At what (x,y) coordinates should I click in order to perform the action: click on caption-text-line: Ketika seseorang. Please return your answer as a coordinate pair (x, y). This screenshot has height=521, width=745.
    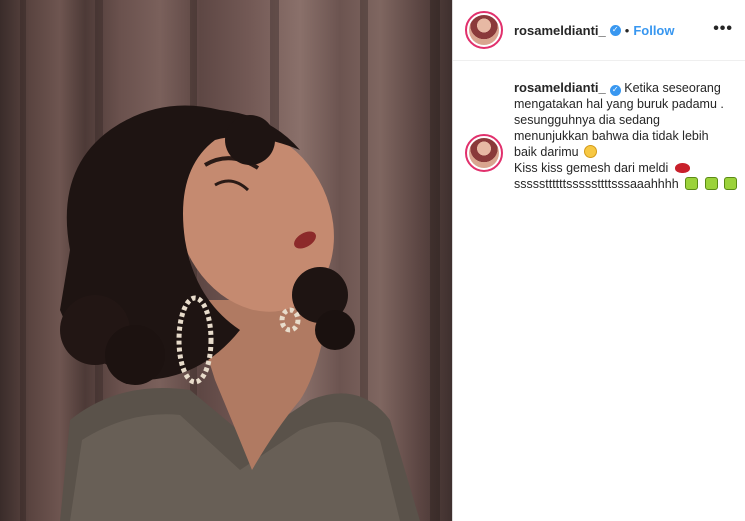
    Looking at the image, I should click on (672, 88).